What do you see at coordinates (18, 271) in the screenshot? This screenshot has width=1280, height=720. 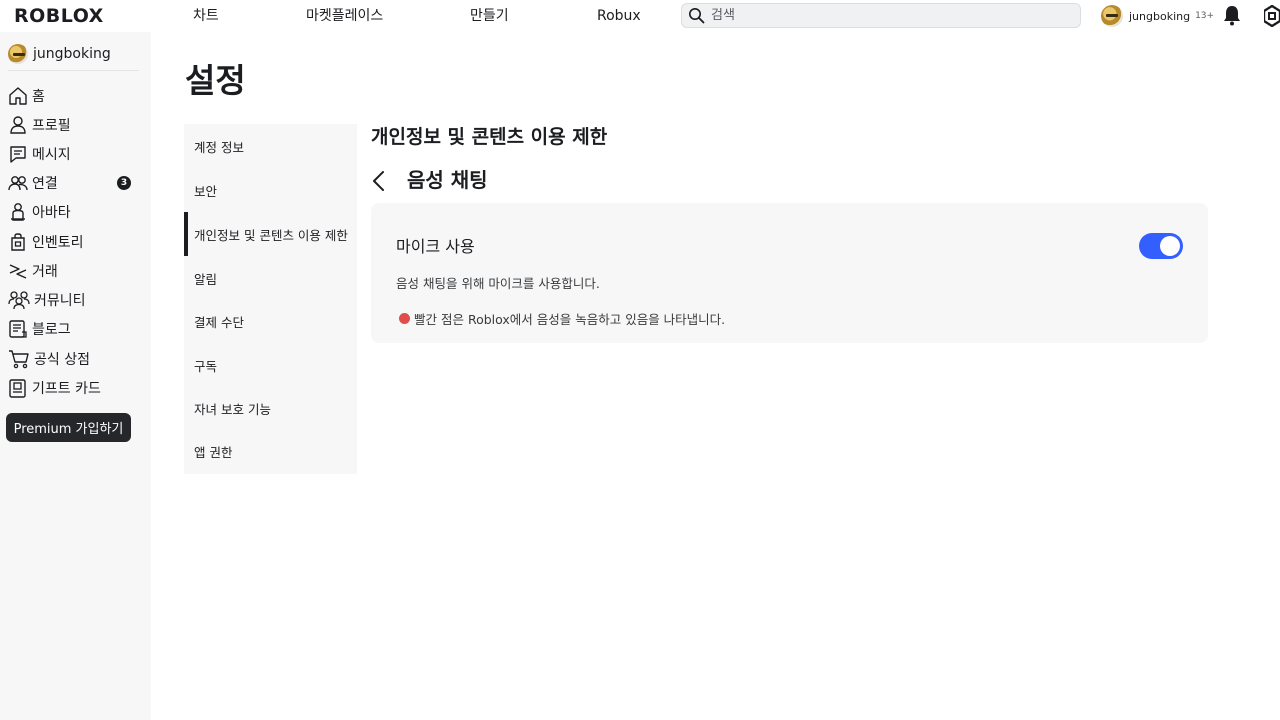 I see `trade-icon` at bounding box center [18, 271].